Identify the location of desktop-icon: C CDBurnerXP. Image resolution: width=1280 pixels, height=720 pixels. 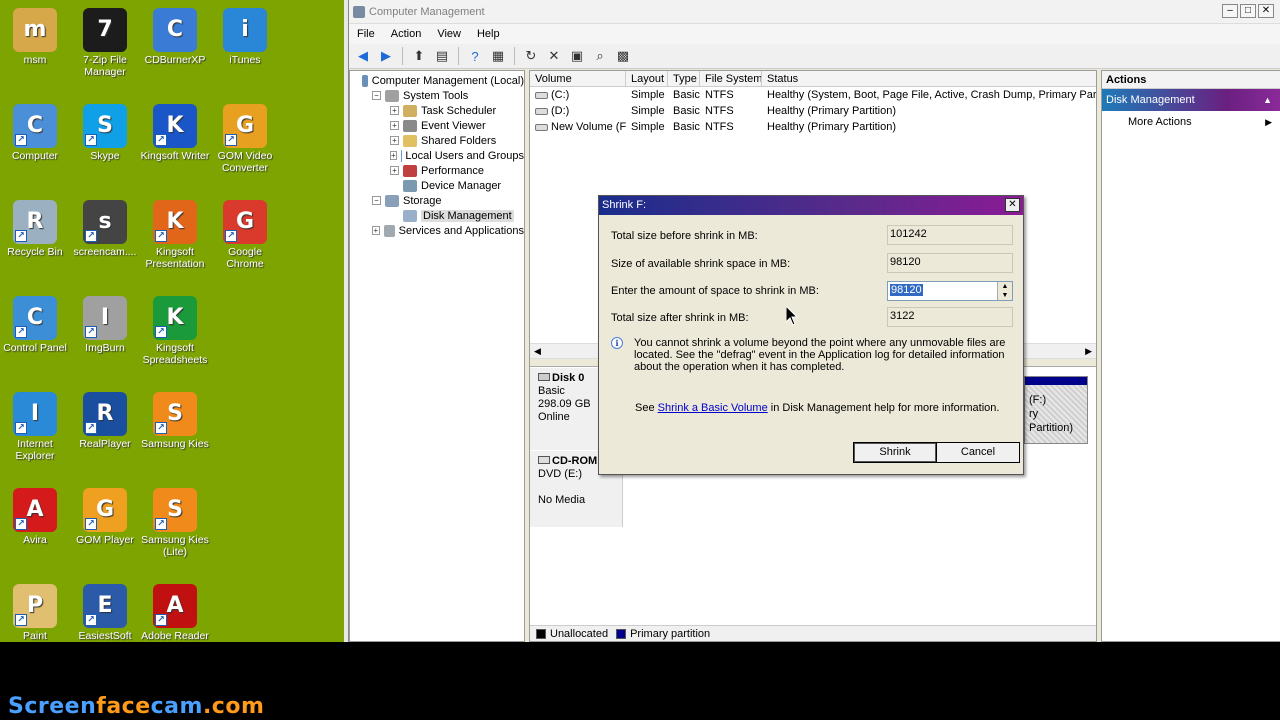
(175, 37).